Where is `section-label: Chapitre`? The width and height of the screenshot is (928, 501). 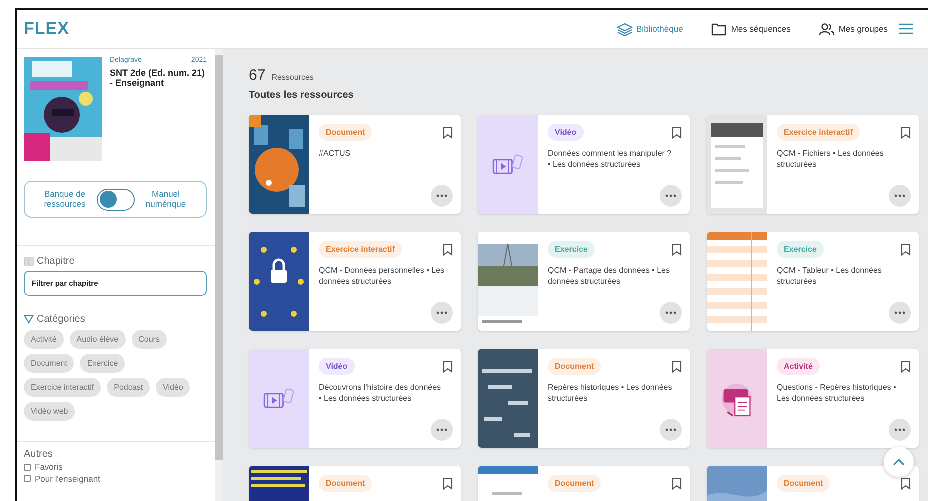
section-label: Chapitre is located at coordinates (56, 261).